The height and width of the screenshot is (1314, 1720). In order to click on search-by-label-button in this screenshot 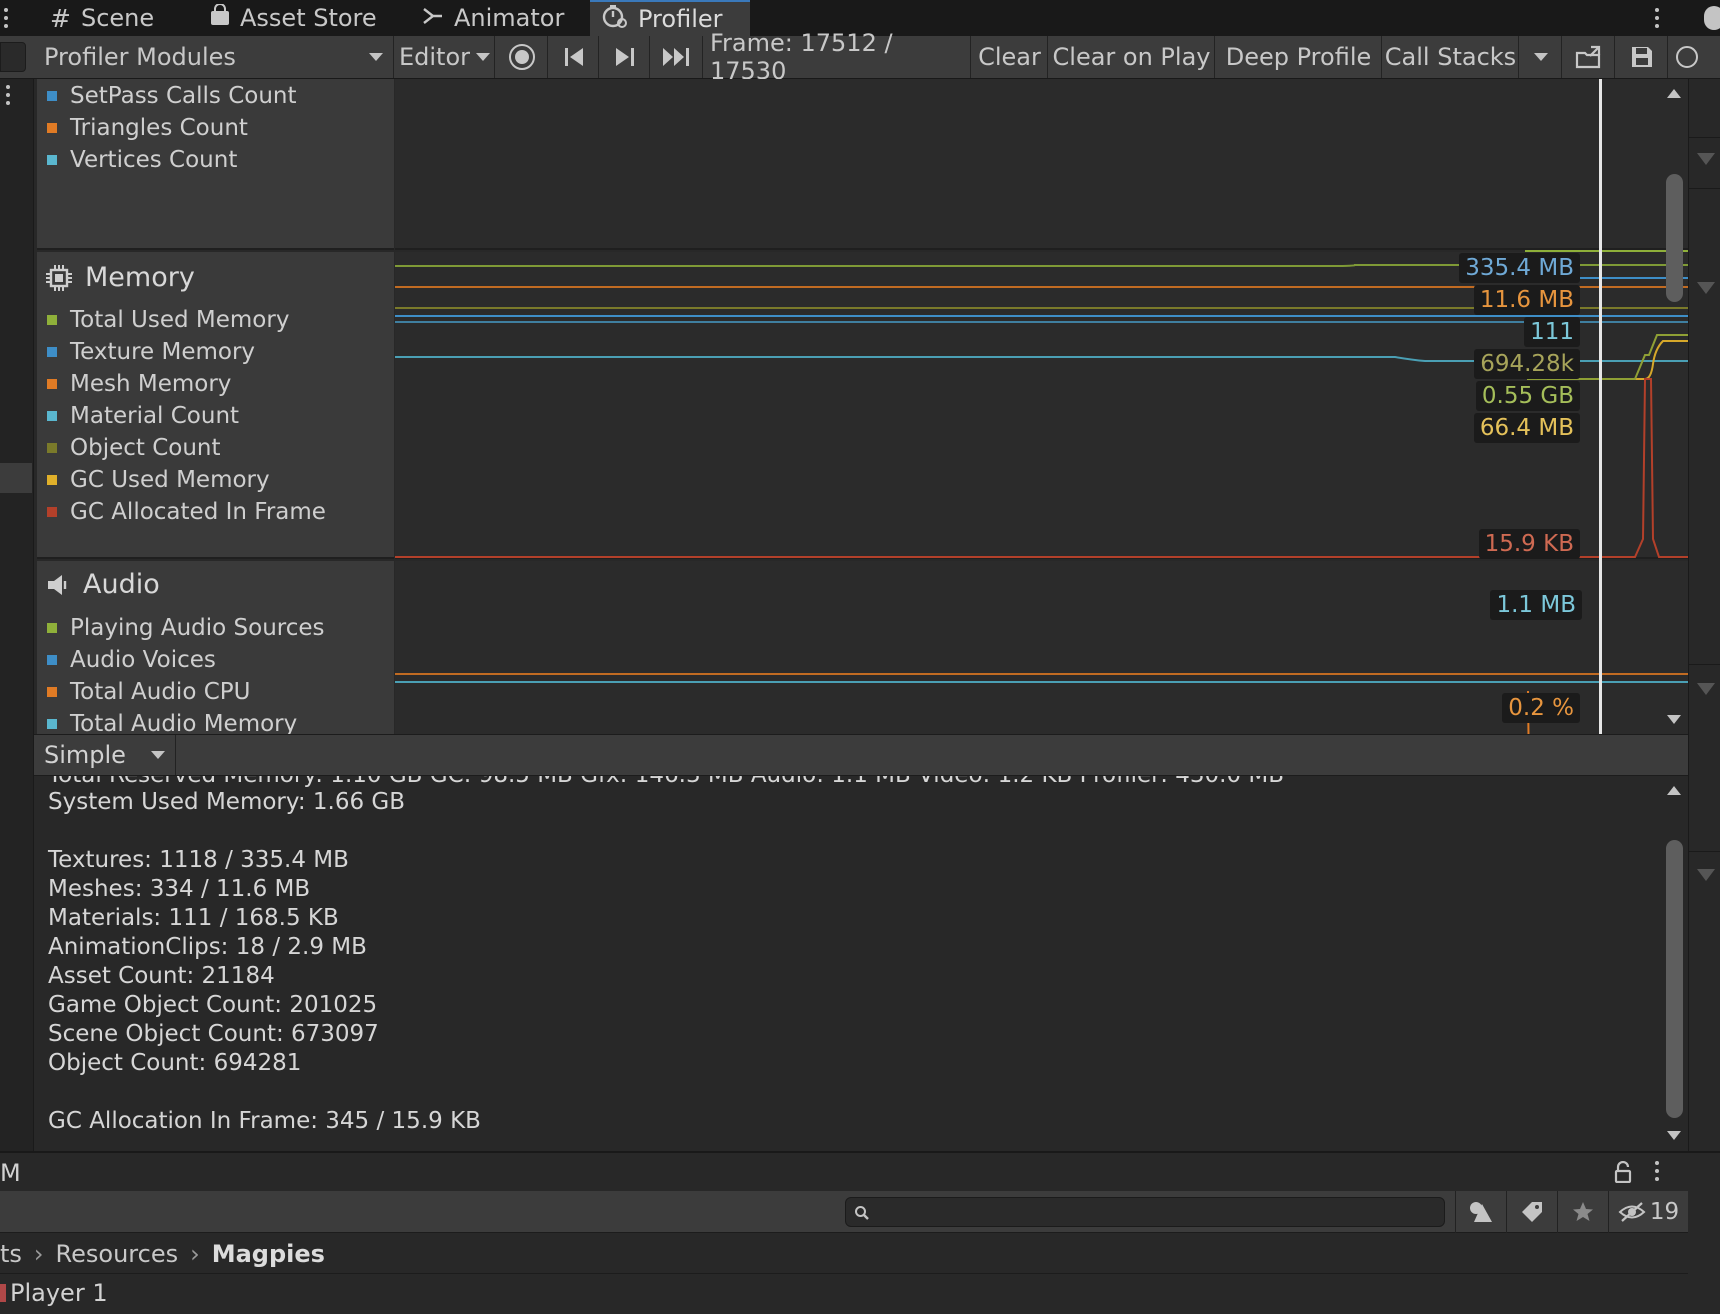, I will do `click(1531, 1212)`.